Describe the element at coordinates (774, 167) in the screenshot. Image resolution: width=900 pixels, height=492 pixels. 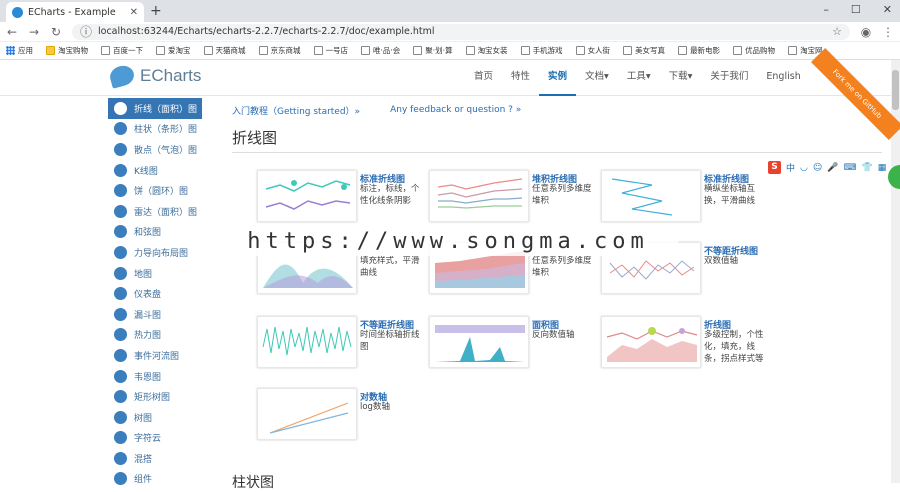
I see `sogou-logo: S` at that location.